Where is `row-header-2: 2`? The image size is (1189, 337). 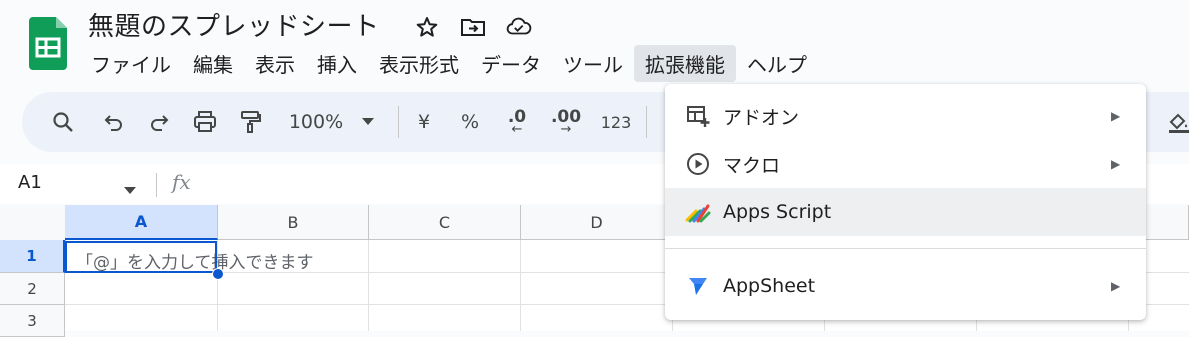 row-header-2: 2 is located at coordinates (32, 289).